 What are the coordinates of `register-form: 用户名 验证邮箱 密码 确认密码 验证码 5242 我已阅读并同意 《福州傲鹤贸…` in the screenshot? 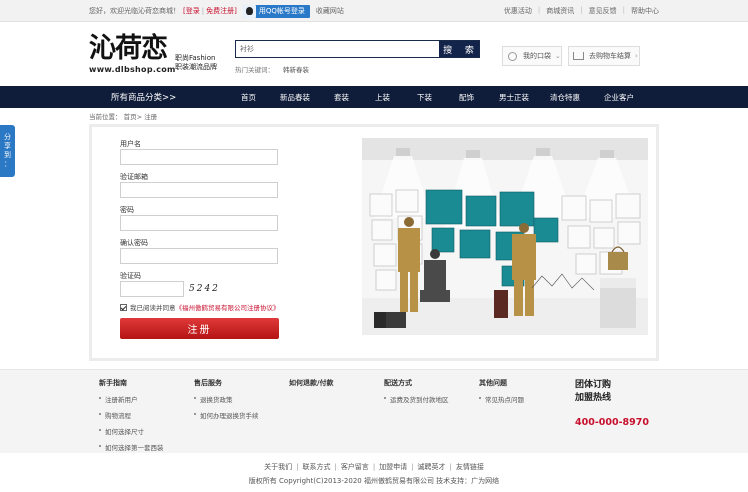 It's located at (205, 239).